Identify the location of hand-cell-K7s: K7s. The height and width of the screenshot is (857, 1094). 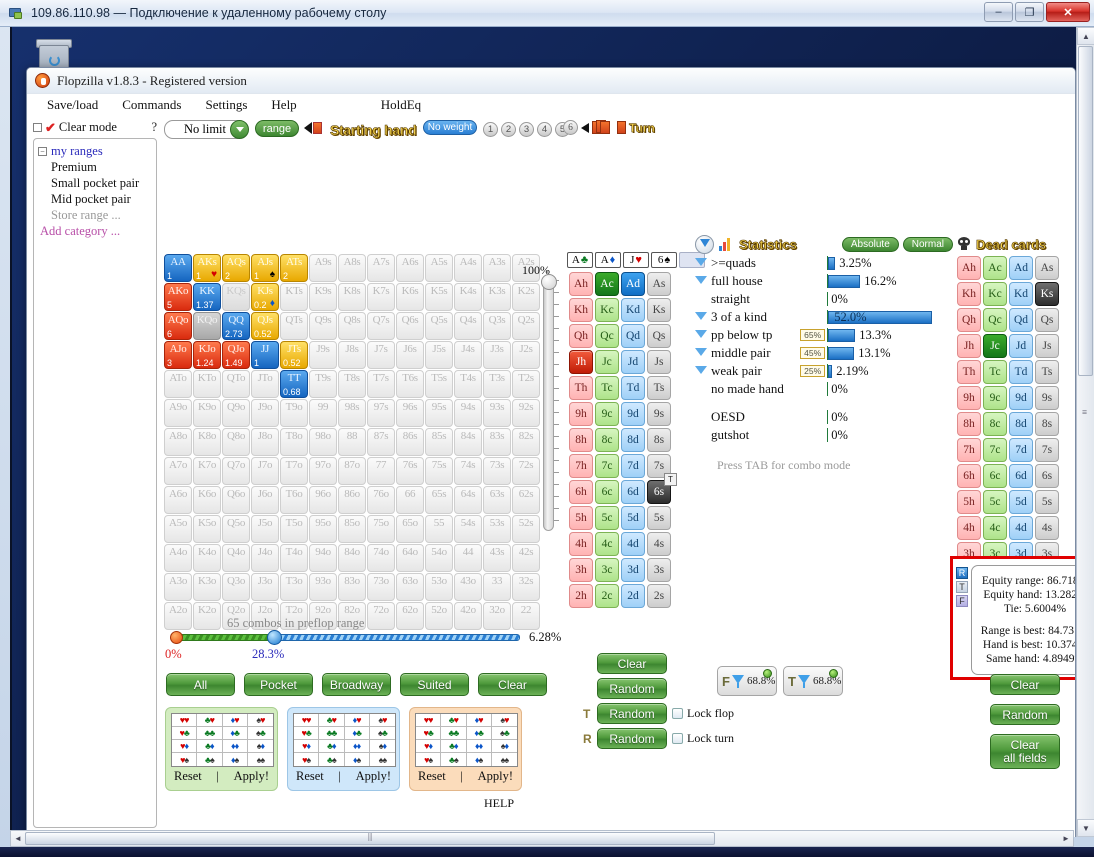
(381, 297).